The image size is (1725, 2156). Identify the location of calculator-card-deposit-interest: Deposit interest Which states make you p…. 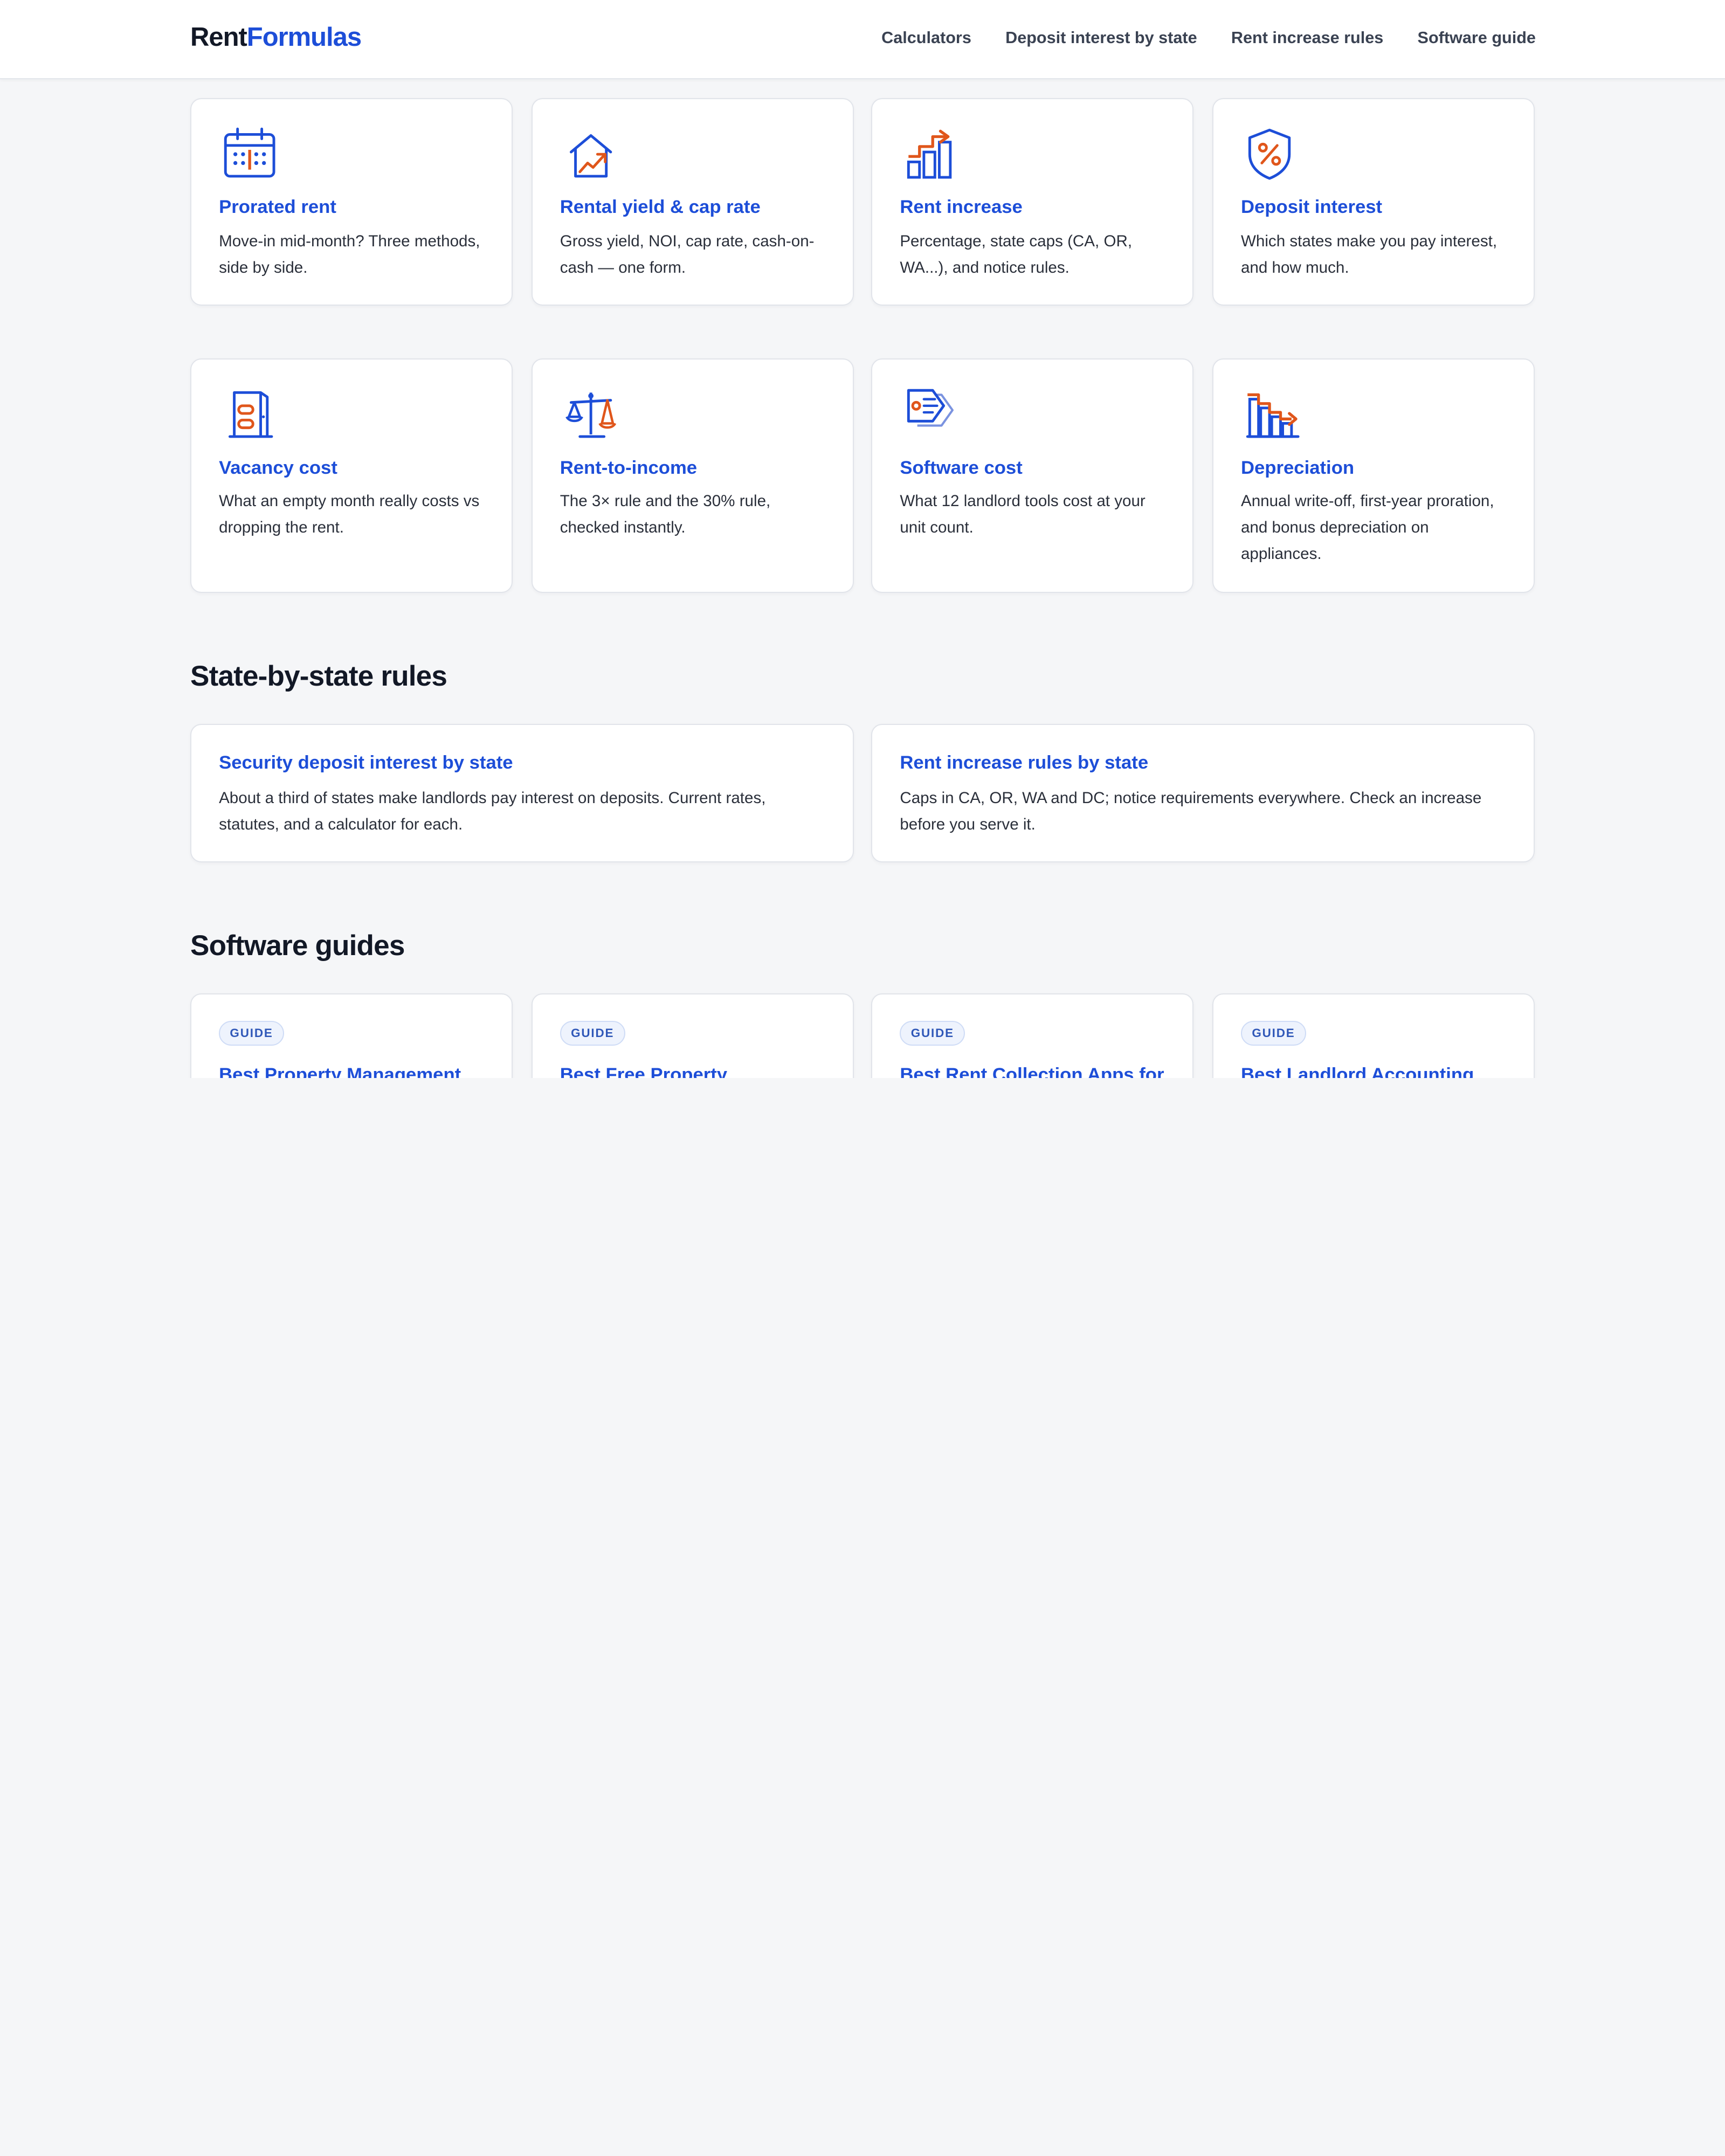
(1374, 202).